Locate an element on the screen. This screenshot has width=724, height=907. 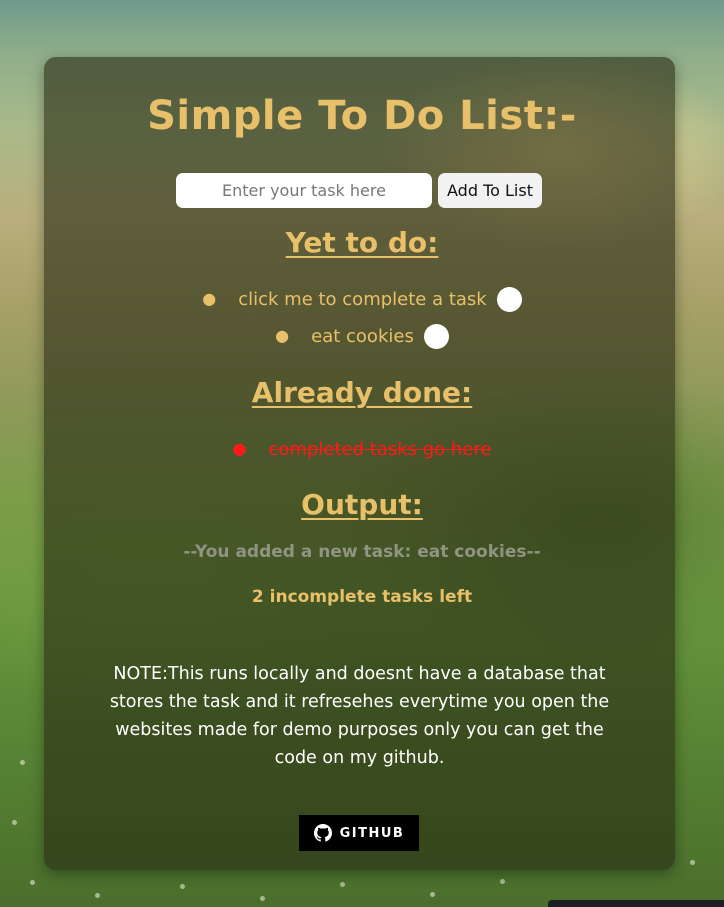
incomplete-count: 2 incomplete tasks left is located at coordinates (362, 597).